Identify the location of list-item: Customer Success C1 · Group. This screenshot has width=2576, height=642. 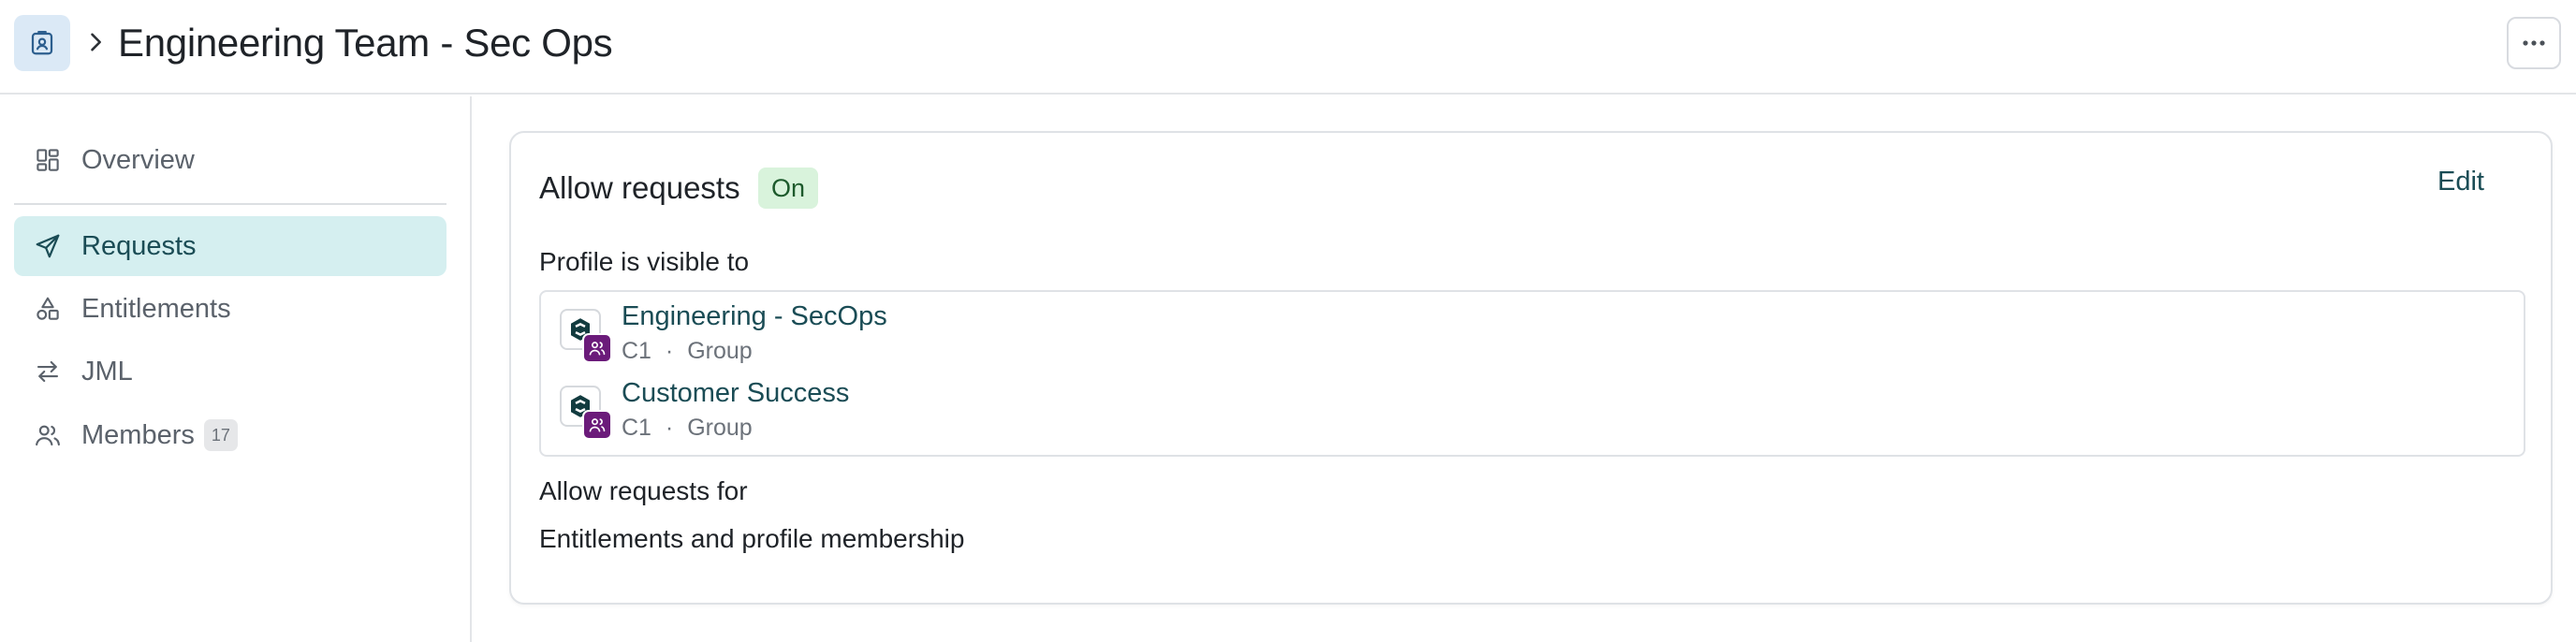
(887, 409).